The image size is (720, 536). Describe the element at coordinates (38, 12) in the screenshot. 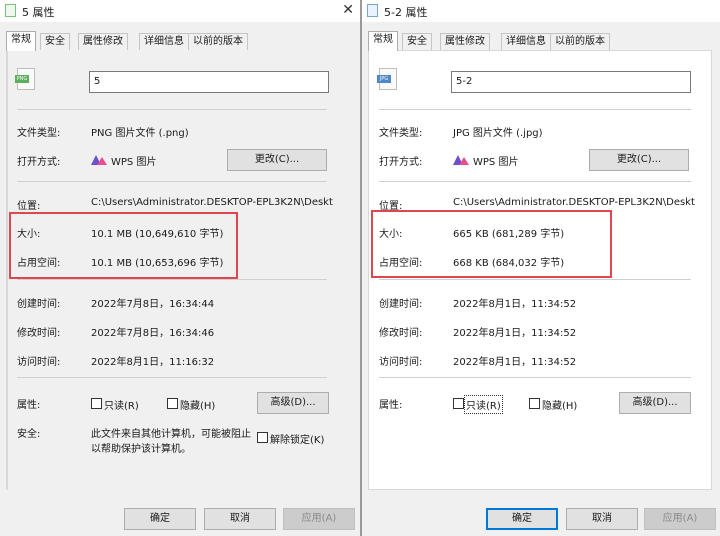

I see `window-title: 5 属性` at that location.